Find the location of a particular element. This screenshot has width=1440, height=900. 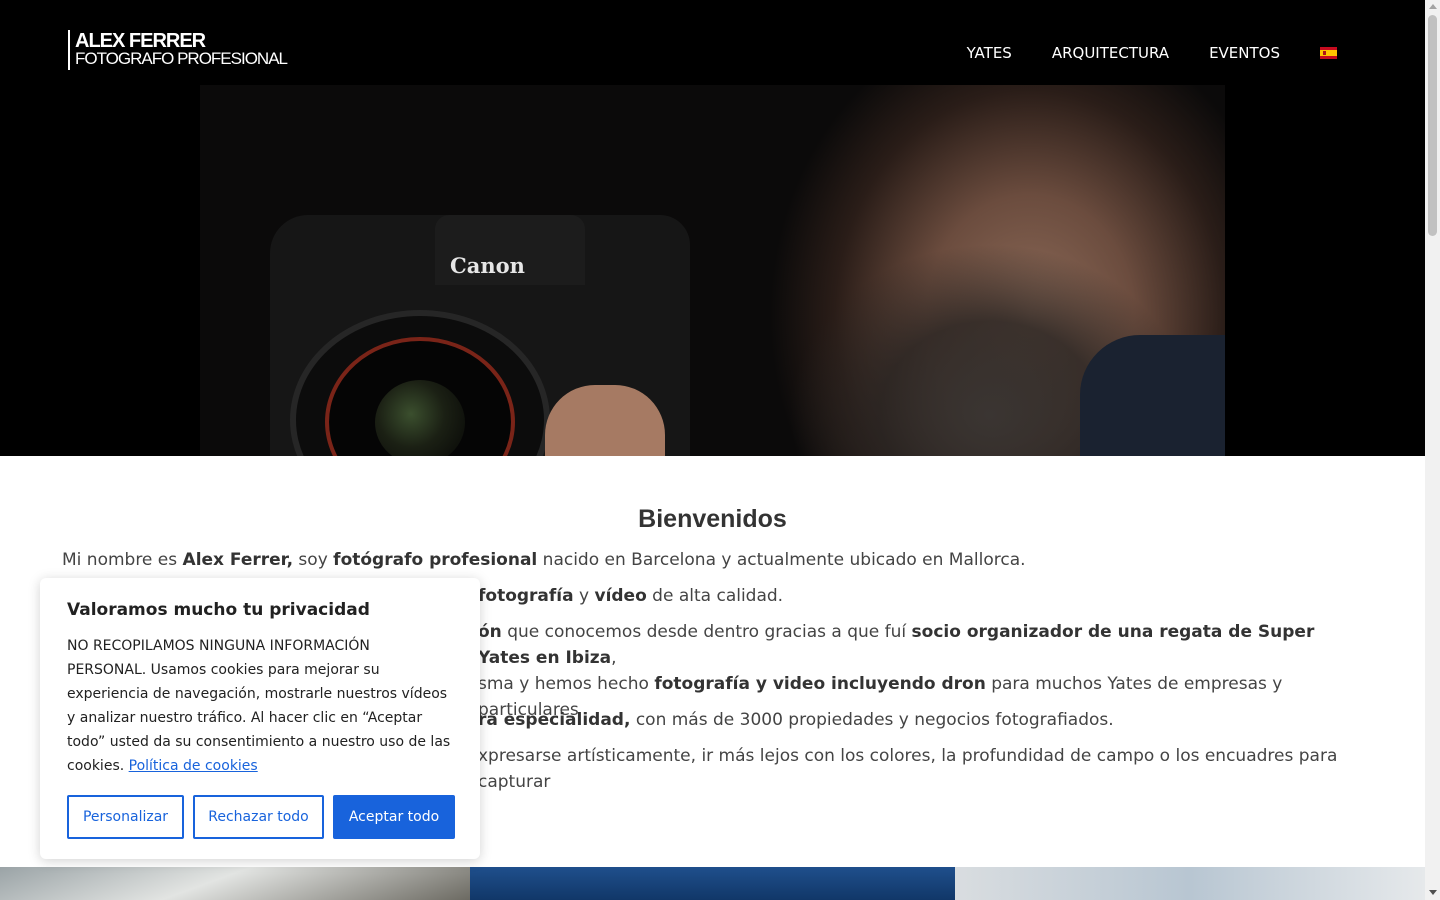

scroll-down-arrow-icon is located at coordinates (1433, 892).